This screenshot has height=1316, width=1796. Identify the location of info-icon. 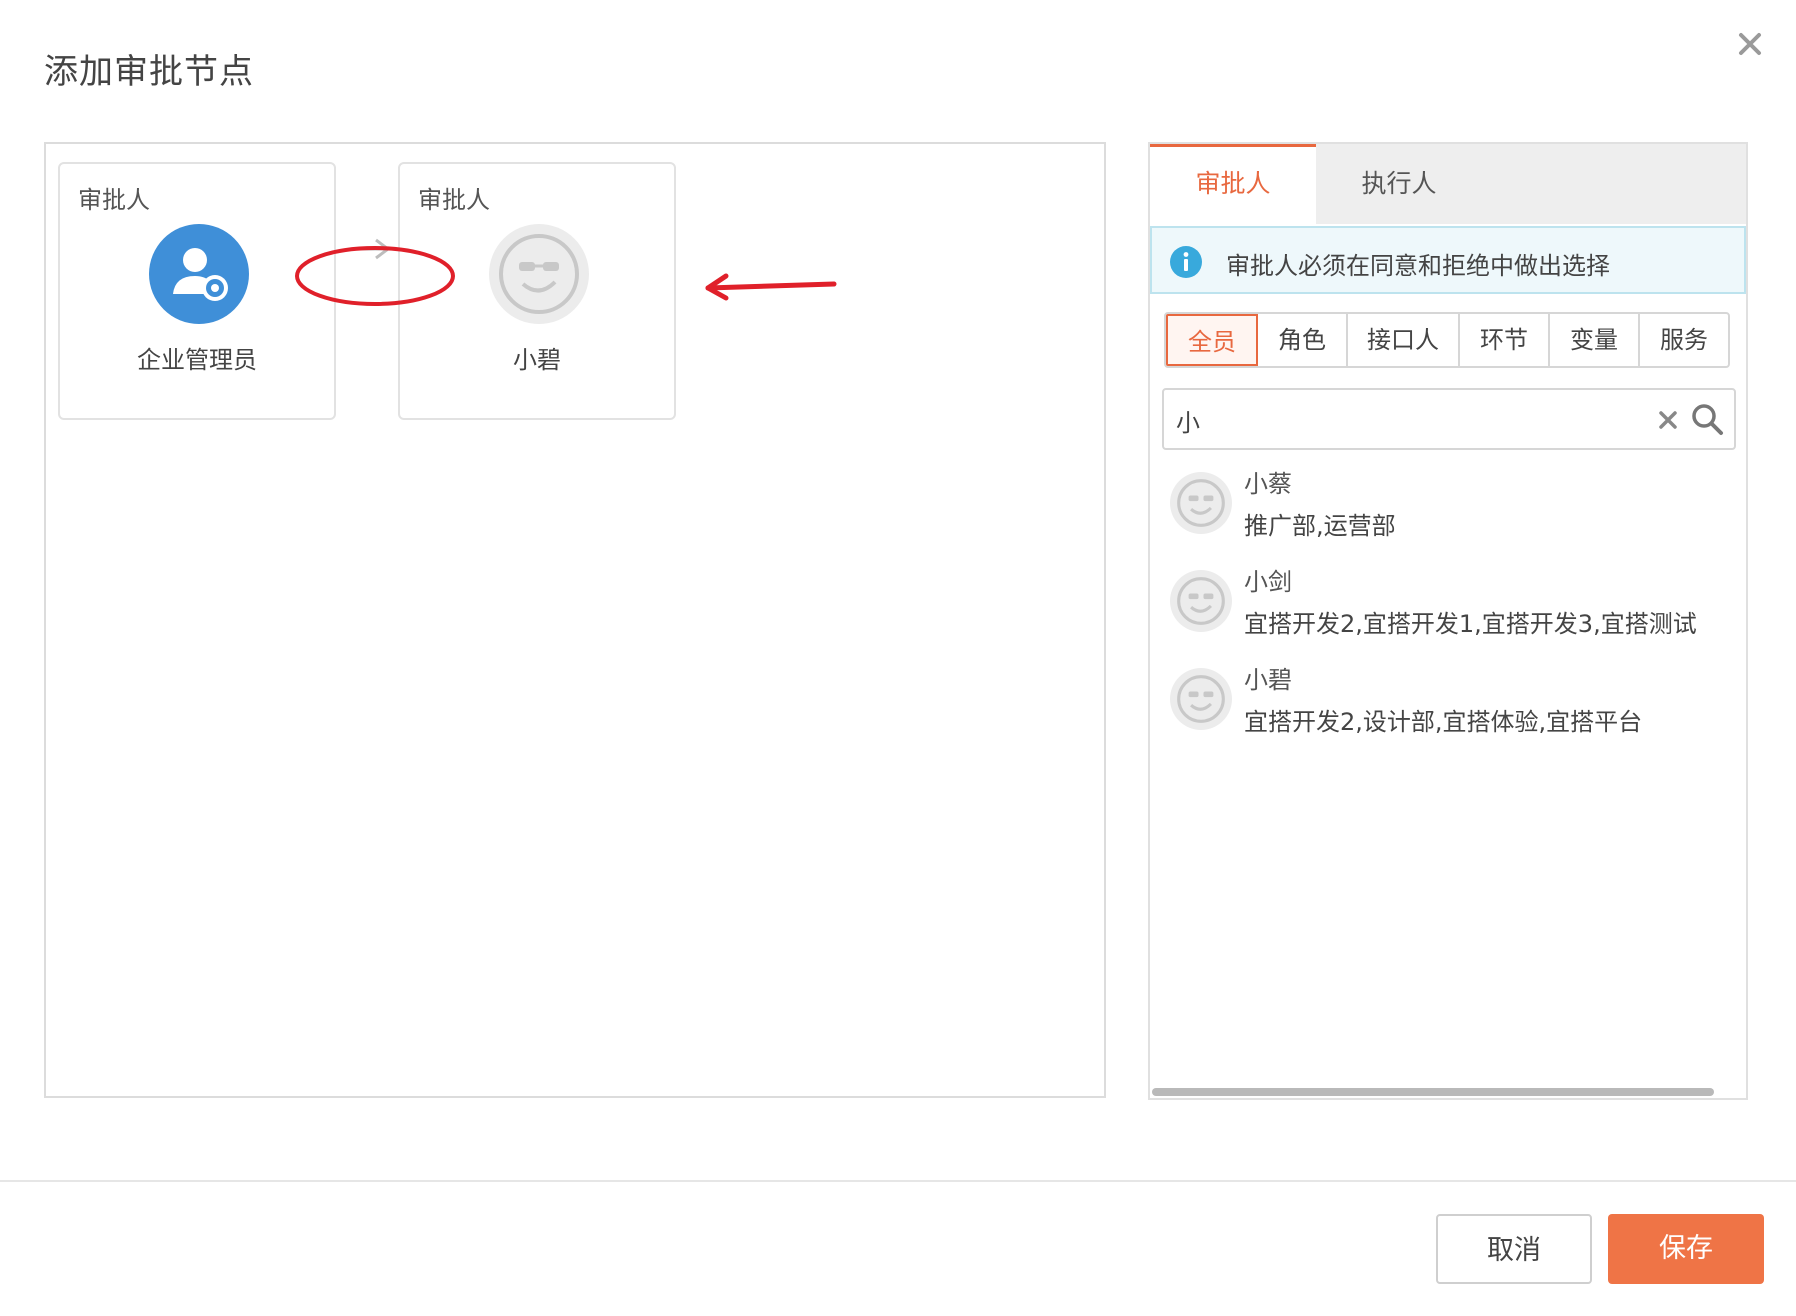
(1186, 262).